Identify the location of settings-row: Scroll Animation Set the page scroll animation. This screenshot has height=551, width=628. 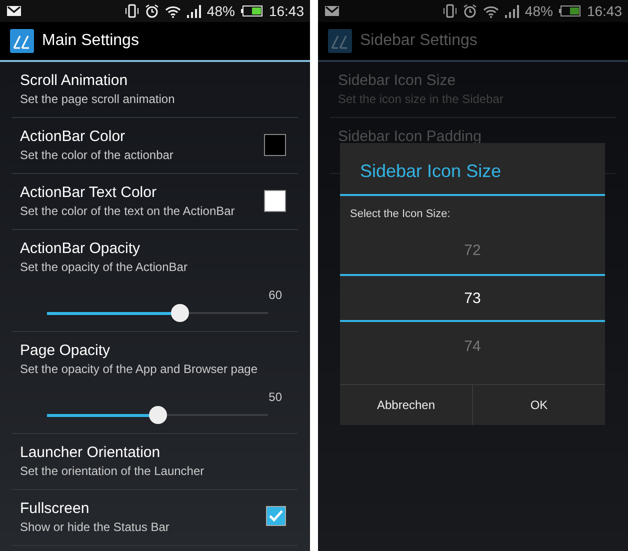
(155, 90).